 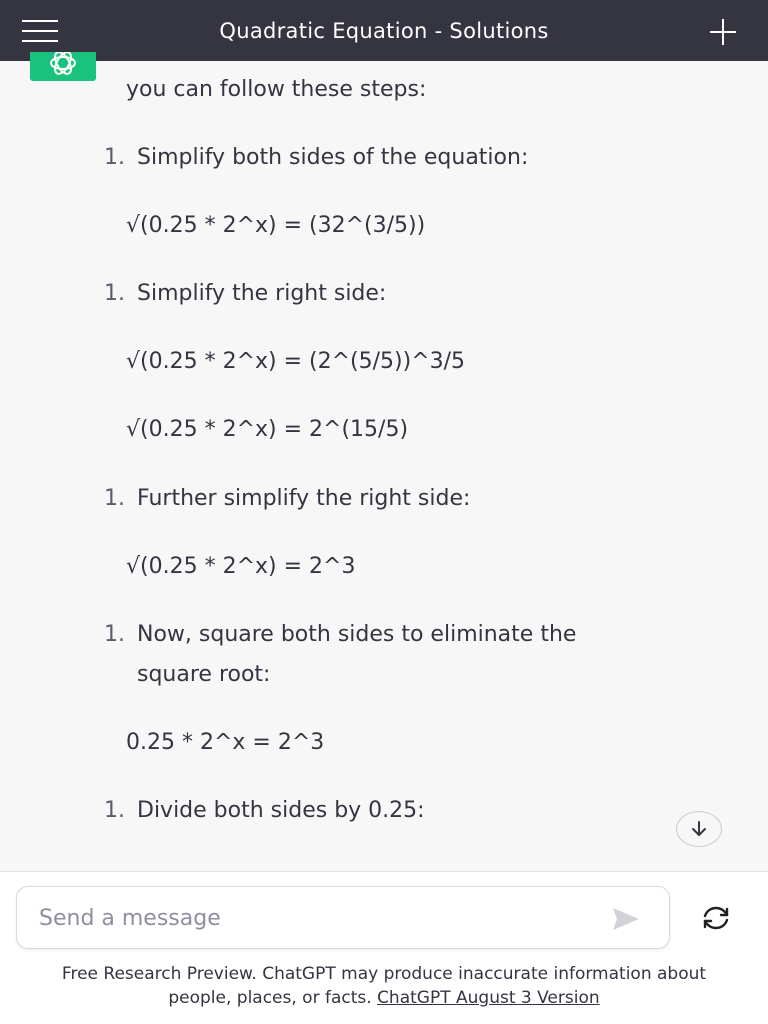 What do you see at coordinates (267, 429) in the screenshot?
I see `equation: √(0.25 * 2^x) = 2^(15/5)` at bounding box center [267, 429].